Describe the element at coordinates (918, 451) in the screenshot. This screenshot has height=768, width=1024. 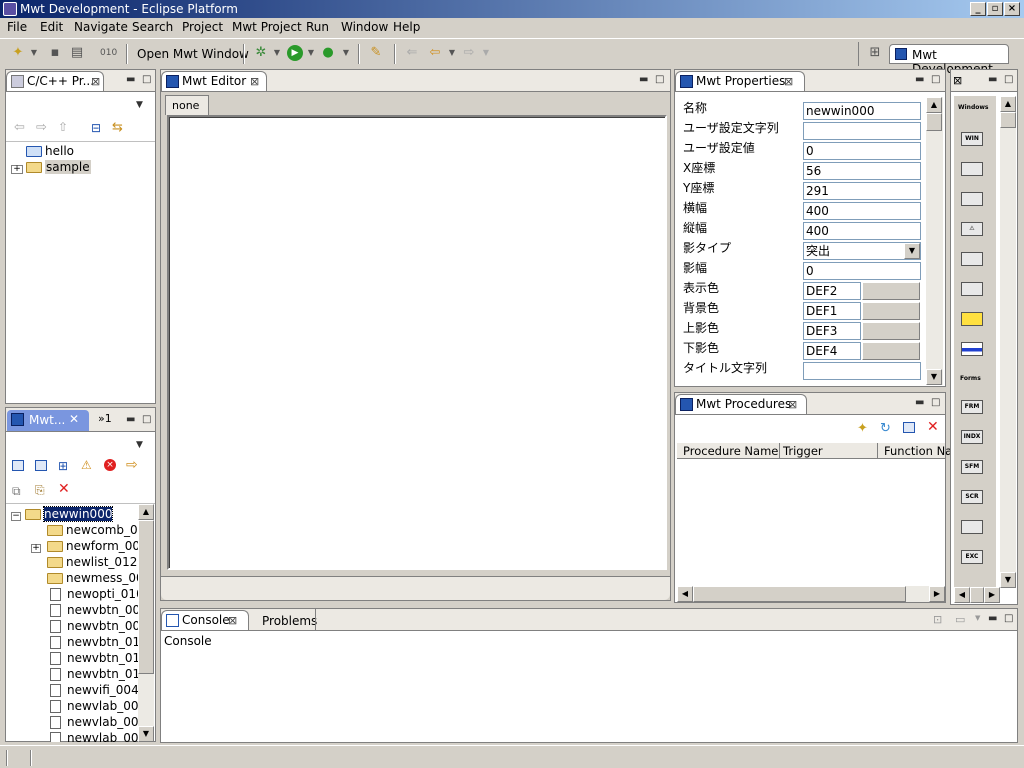
I see `column-function-name: Function Na` at that location.